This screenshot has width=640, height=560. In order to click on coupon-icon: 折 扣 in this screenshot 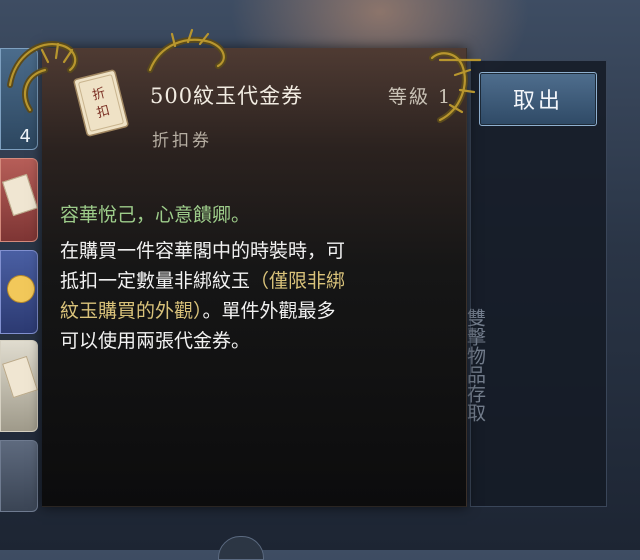, I will do `click(101, 103)`.